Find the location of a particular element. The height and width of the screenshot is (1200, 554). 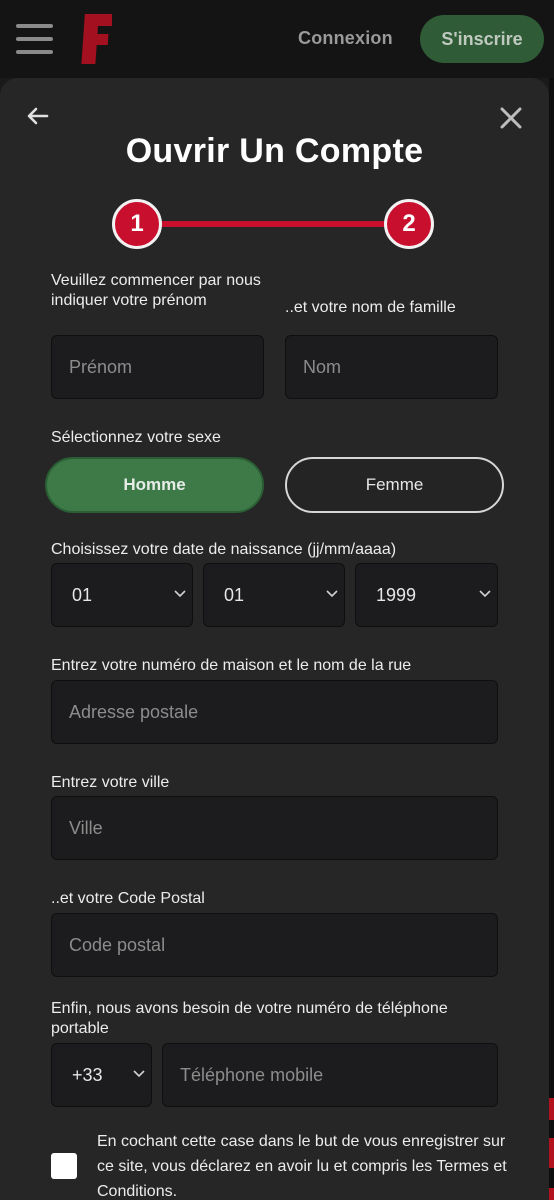

first-name-input: Prénom is located at coordinates (157, 367).